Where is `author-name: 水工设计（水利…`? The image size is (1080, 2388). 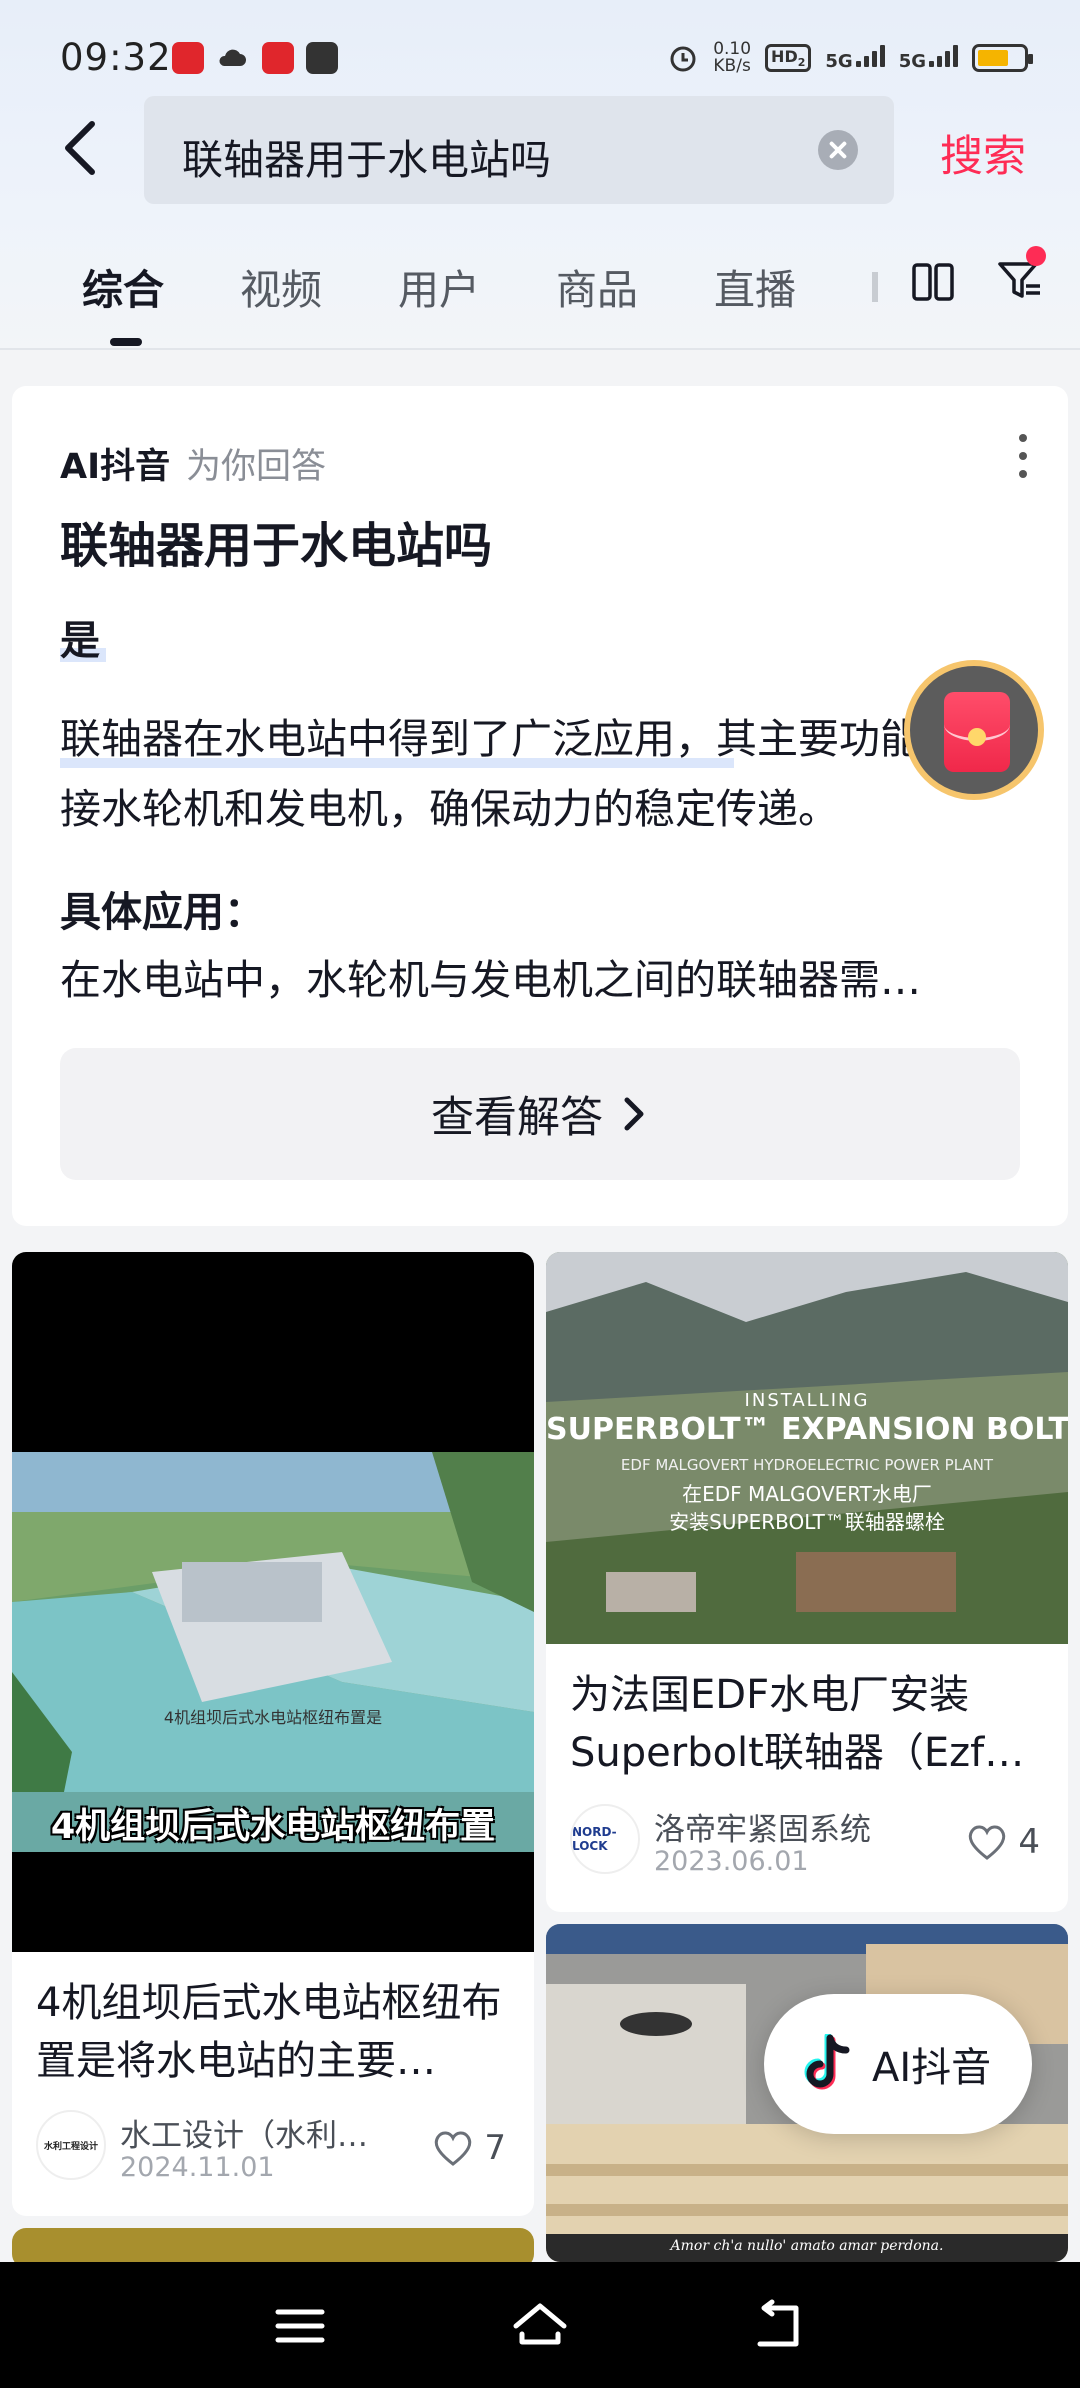
author-name: 水工设计（水利… is located at coordinates (244, 2132).